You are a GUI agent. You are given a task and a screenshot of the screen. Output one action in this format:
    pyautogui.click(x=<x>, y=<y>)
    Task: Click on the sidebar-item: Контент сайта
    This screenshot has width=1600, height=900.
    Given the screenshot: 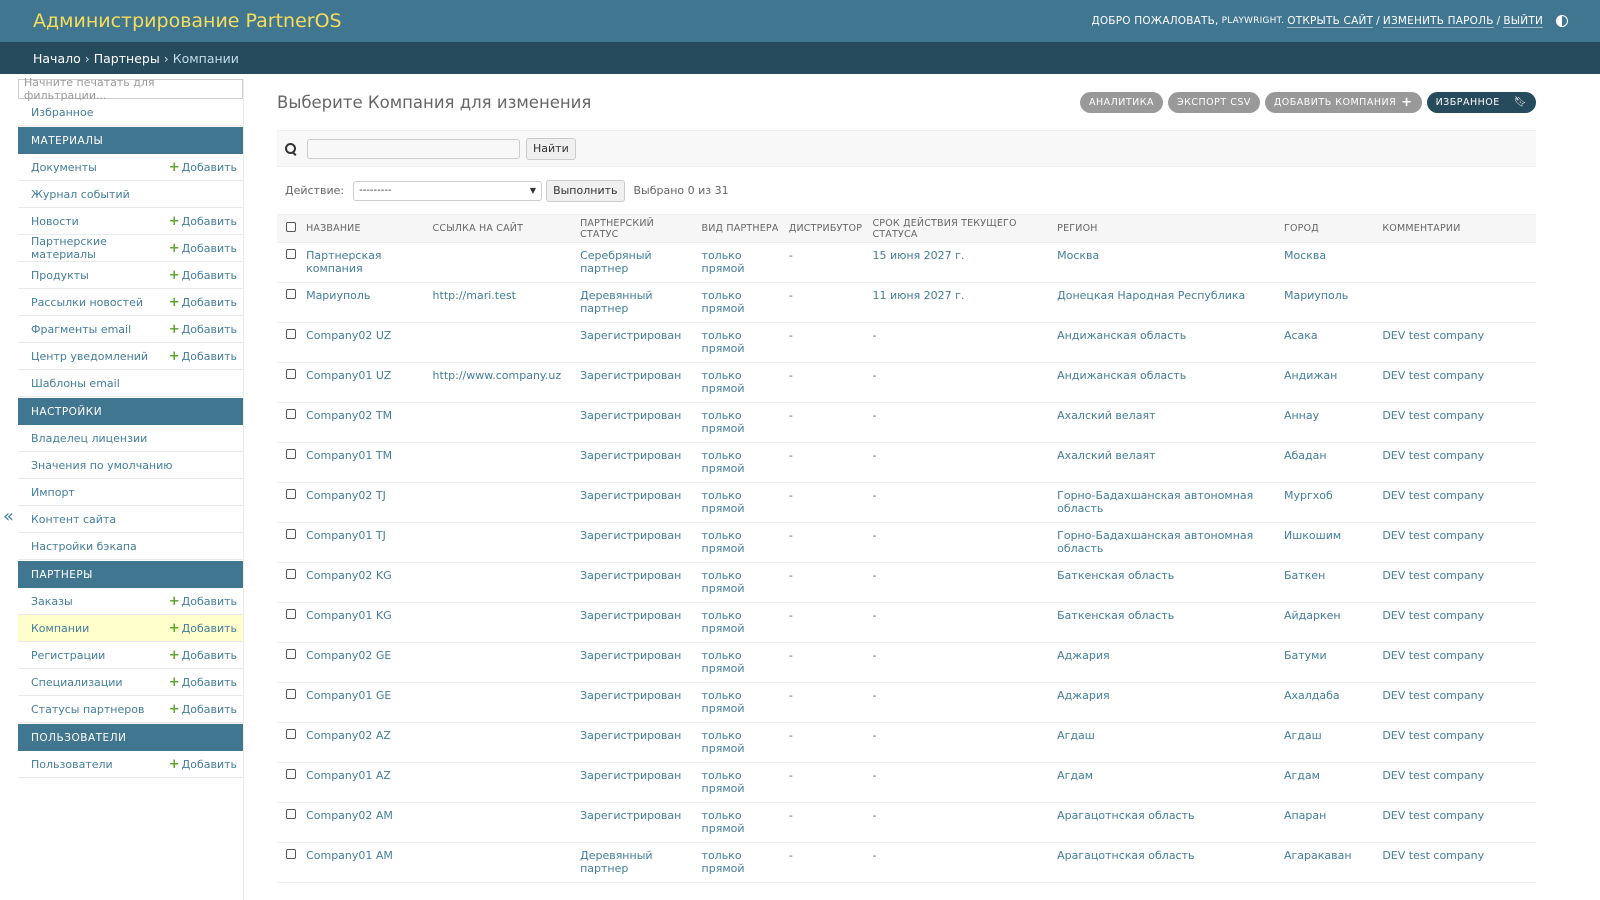 What is the action you would take?
    pyautogui.click(x=130, y=519)
    